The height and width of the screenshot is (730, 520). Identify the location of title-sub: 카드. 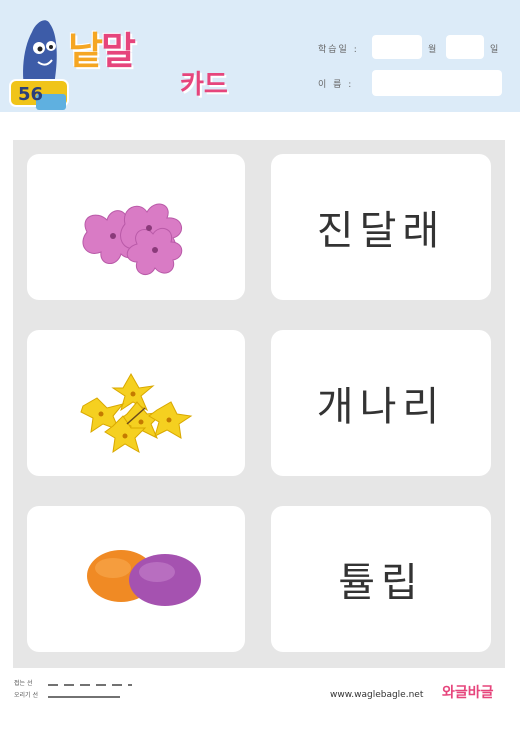
(204, 85).